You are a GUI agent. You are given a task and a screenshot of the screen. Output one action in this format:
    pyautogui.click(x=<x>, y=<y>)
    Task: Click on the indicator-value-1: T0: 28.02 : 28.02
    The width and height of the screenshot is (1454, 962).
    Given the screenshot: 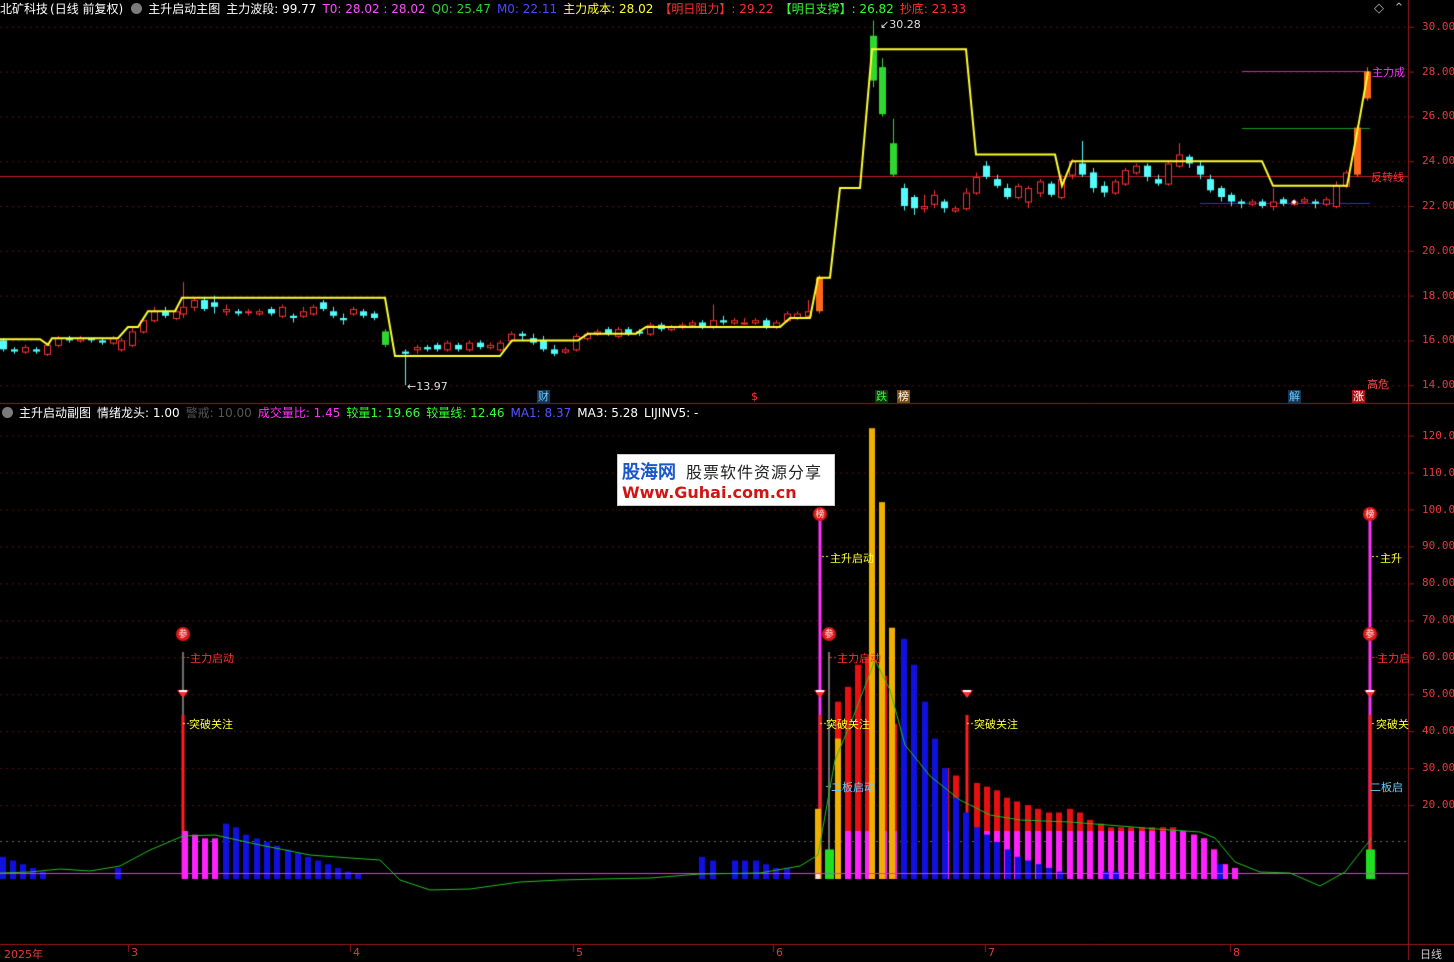 What is the action you would take?
    pyautogui.click(x=374, y=9)
    